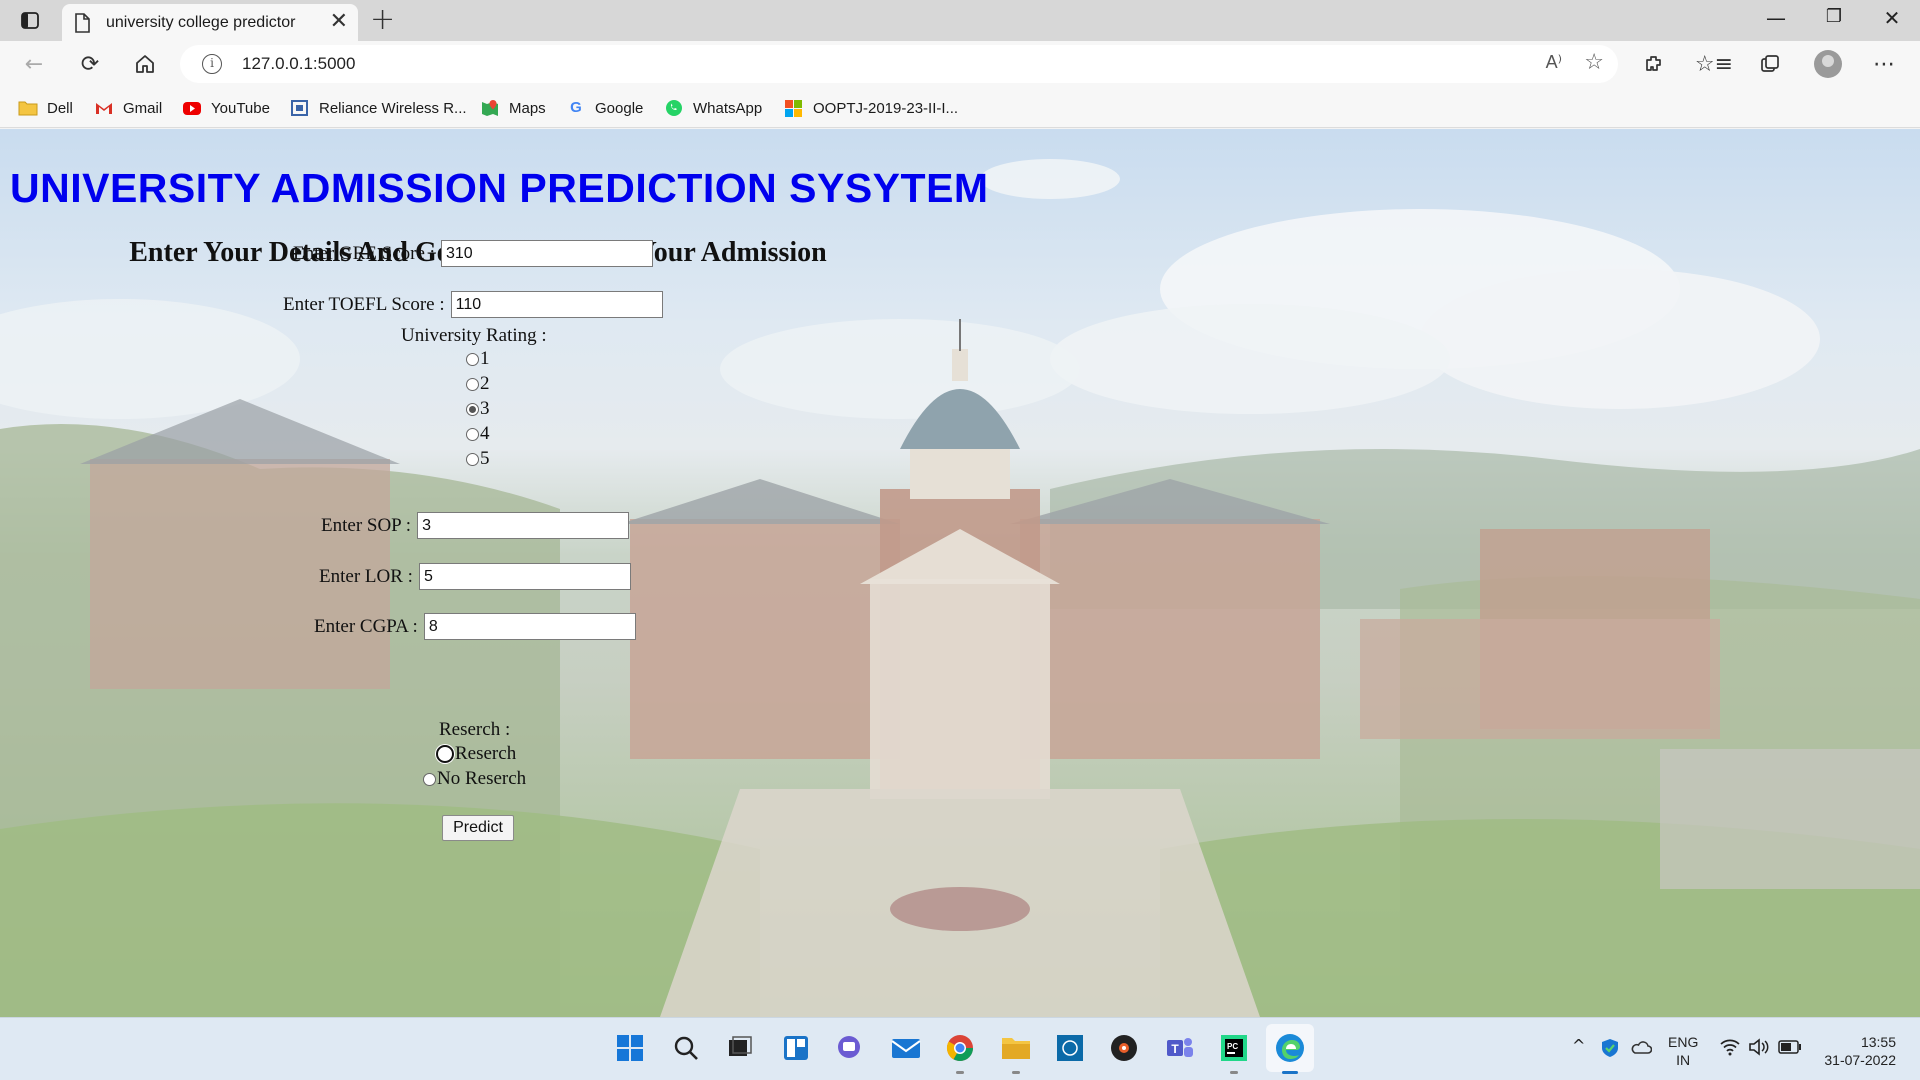  What do you see at coordinates (960, 20) in the screenshot?
I see `tab-bar: university college predictor ✕ + — ❐ ✕` at bounding box center [960, 20].